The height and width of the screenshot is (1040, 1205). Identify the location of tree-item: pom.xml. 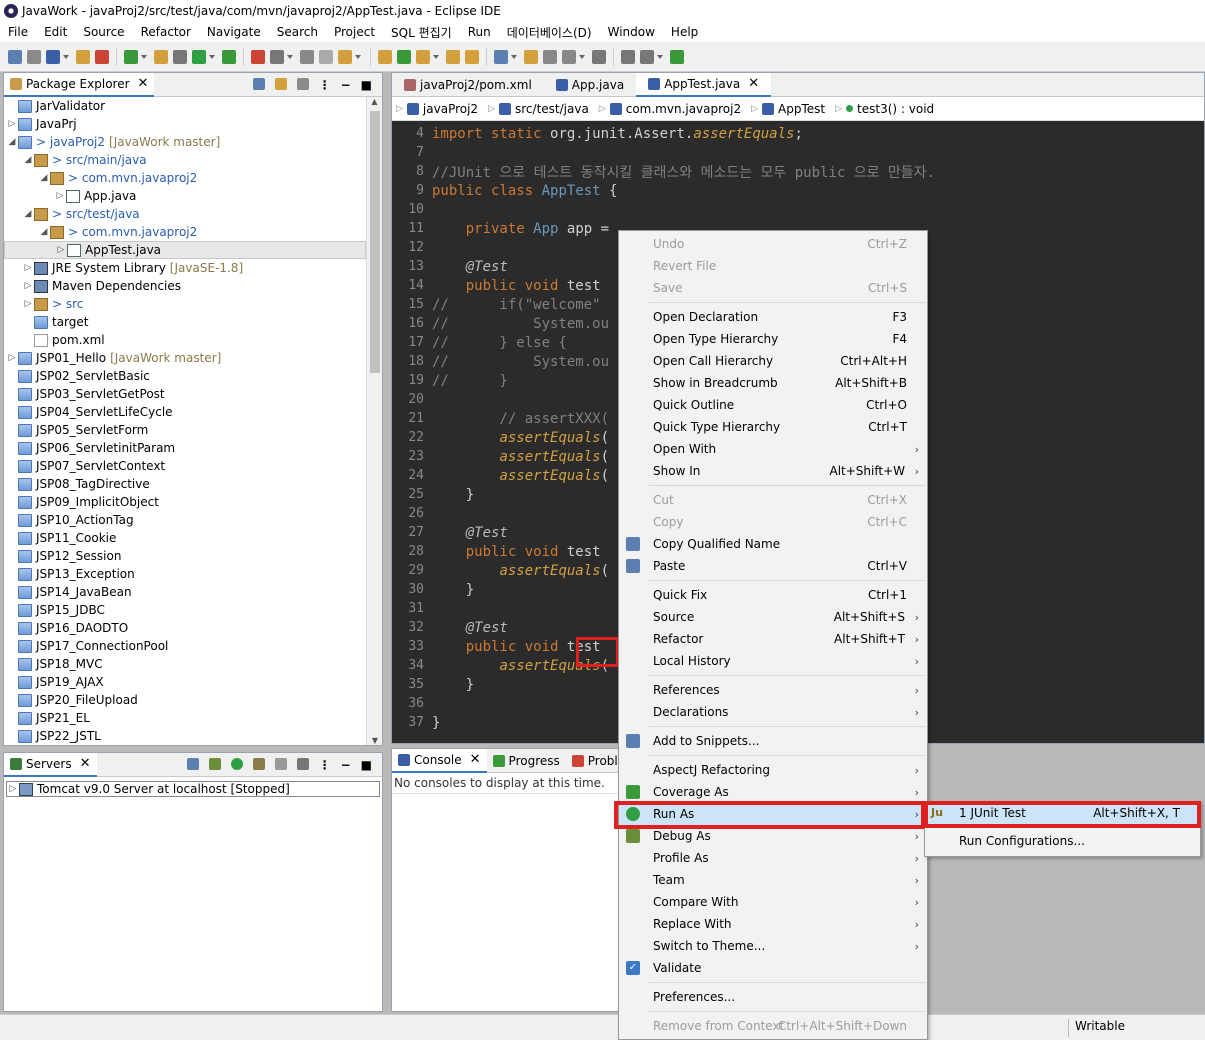
(185, 340).